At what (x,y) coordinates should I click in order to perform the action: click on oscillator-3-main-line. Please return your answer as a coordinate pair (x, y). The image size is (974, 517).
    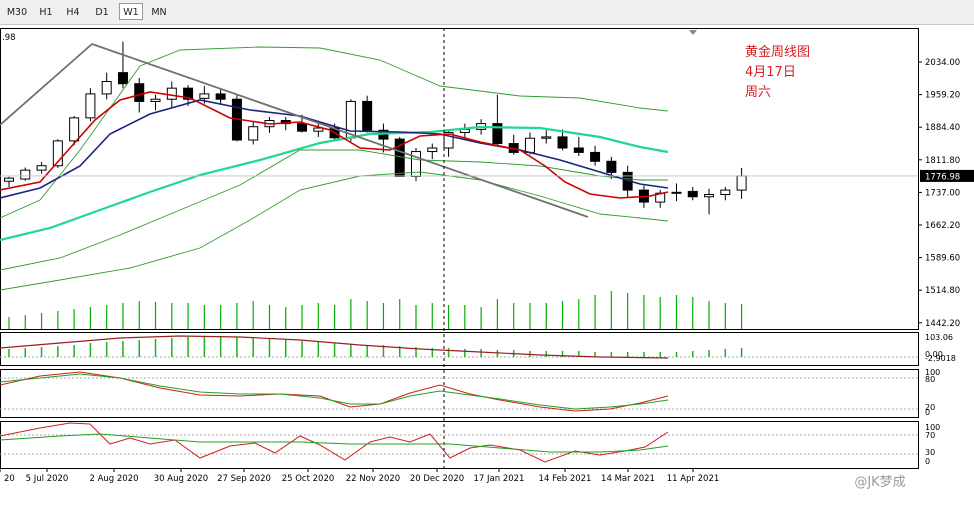
    Looking at the image, I should click on (334, 442).